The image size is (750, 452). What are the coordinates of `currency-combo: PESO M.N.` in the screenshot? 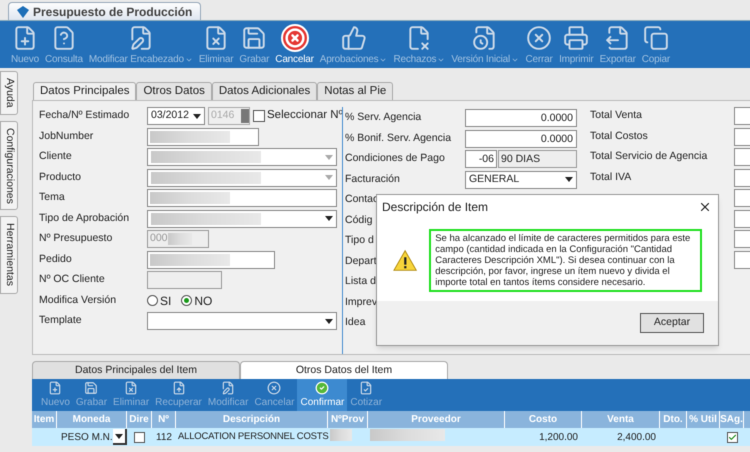 It's located at (92, 437).